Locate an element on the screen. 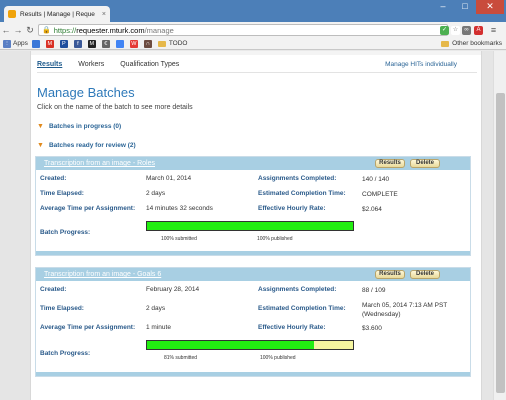  url-host: requester.mturk.com is located at coordinates (110, 30).